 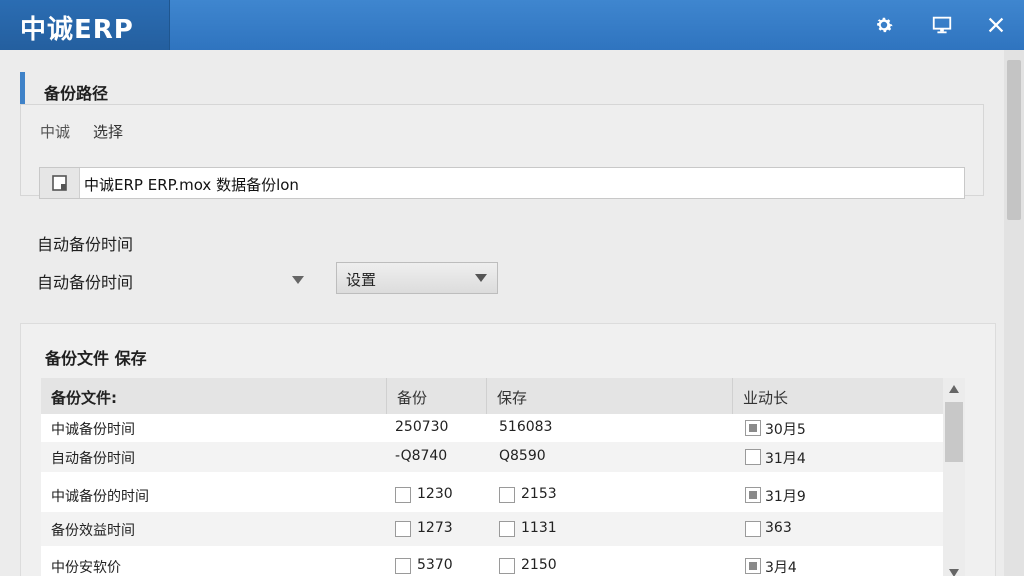 What do you see at coordinates (492, 457) in the screenshot?
I see `table-row: 自动备份时间 -Q8740 Q8590 31月4` at bounding box center [492, 457].